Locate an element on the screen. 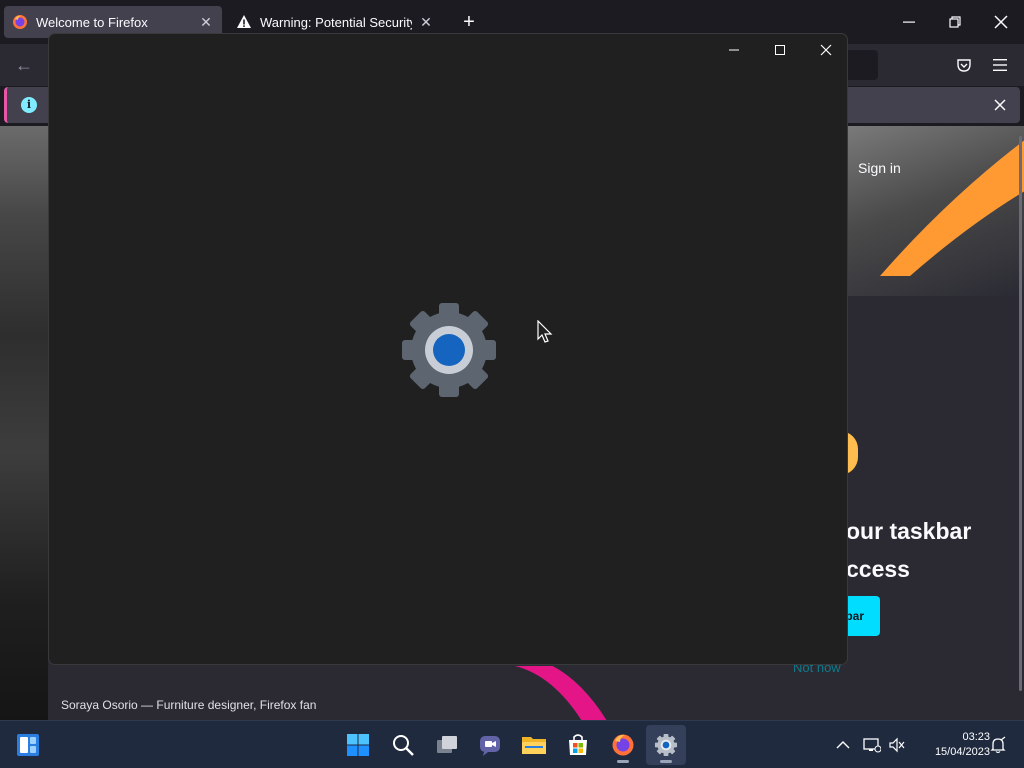 This screenshot has width=1024, height=768. windows-taskbar: 03:23 15/04/2023 is located at coordinates (512, 744).